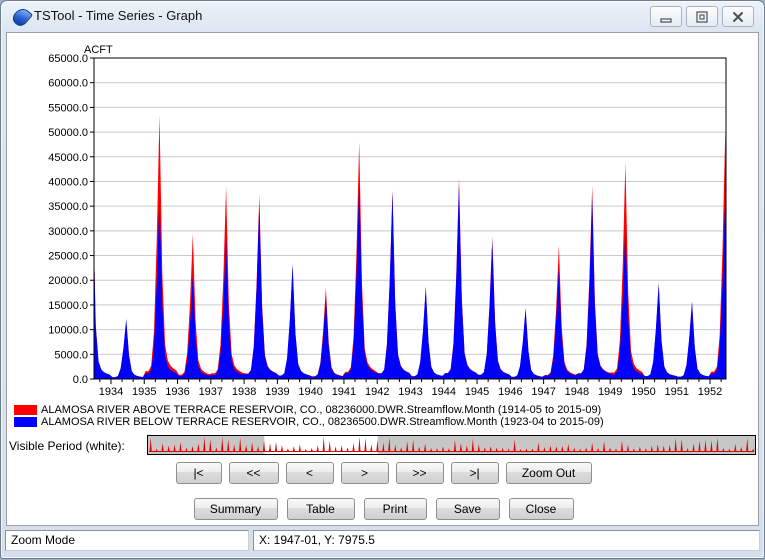 The width and height of the screenshot is (765, 560). Describe the element at coordinates (577, 392) in the screenshot. I see `svg-text: 1948` at that location.